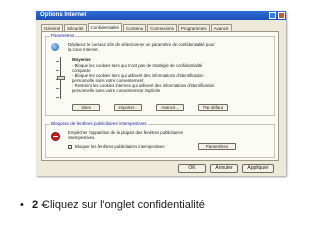 Image resolution: width=320 pixels, height=240 pixels. What do you see at coordinates (81, 59) in the screenshot?
I see `privacy-level: Moyenne` at bounding box center [81, 59].